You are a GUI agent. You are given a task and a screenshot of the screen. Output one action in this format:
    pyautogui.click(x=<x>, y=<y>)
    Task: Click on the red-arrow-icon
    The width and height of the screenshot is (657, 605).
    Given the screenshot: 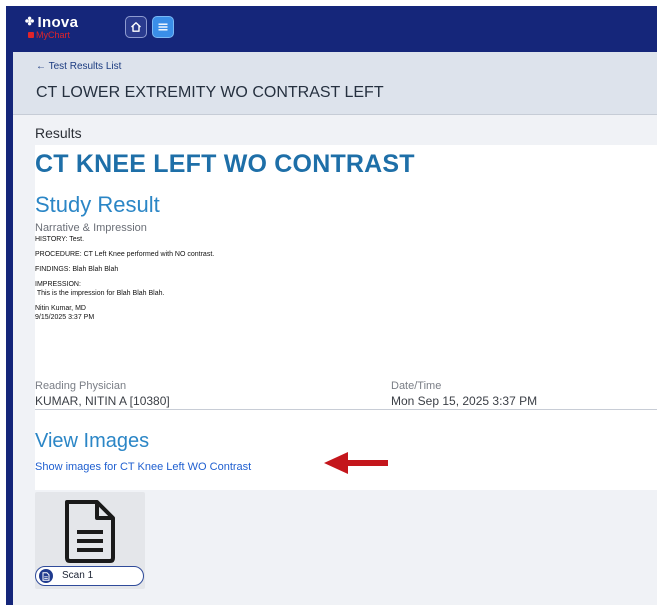 What is the action you would take?
    pyautogui.click(x=356, y=463)
    